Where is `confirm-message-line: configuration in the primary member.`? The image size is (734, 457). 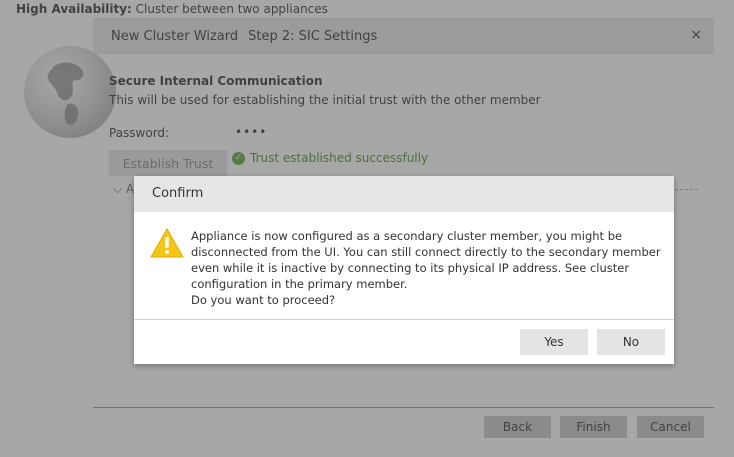
confirm-message-line: configuration in the primary member. is located at coordinates (299, 284).